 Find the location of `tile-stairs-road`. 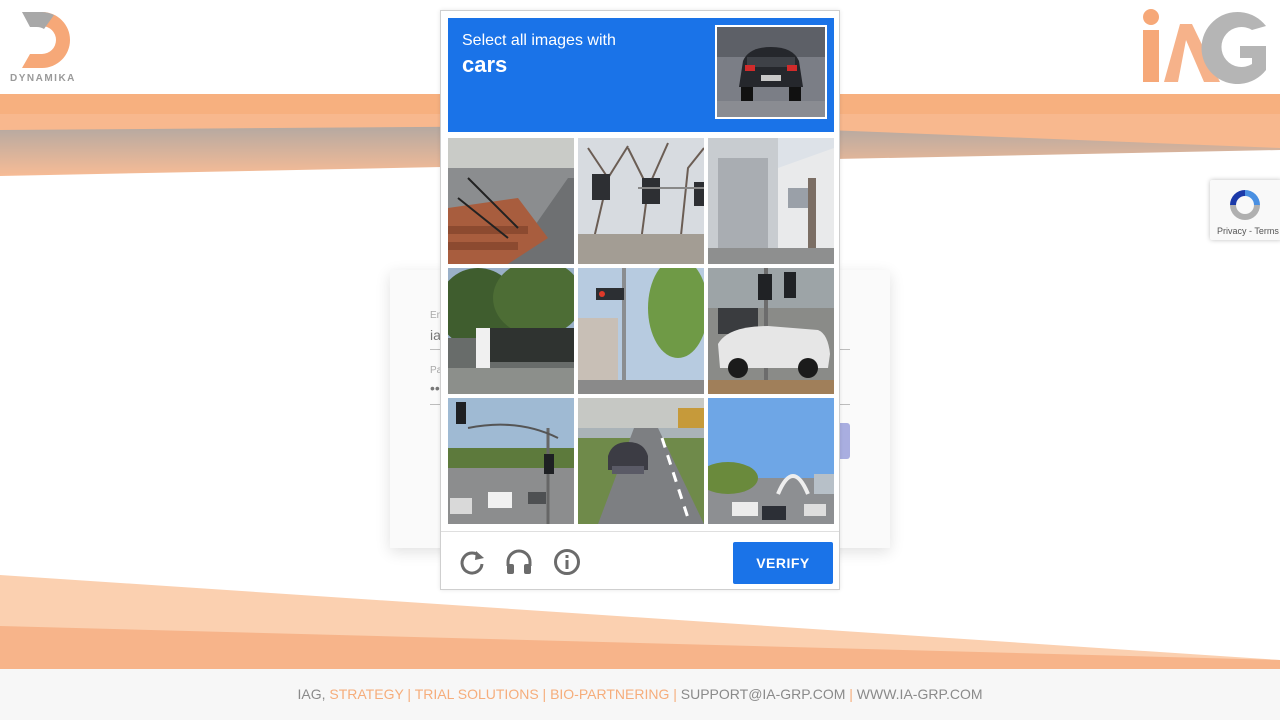

tile-stairs-road is located at coordinates (511, 201).